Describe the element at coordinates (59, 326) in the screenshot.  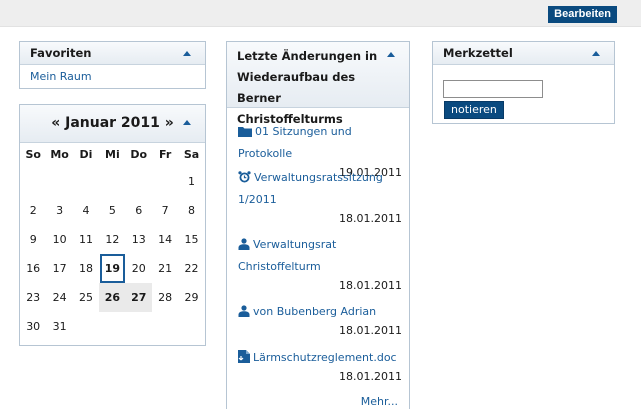
I see `calendar-day: 31` at that location.